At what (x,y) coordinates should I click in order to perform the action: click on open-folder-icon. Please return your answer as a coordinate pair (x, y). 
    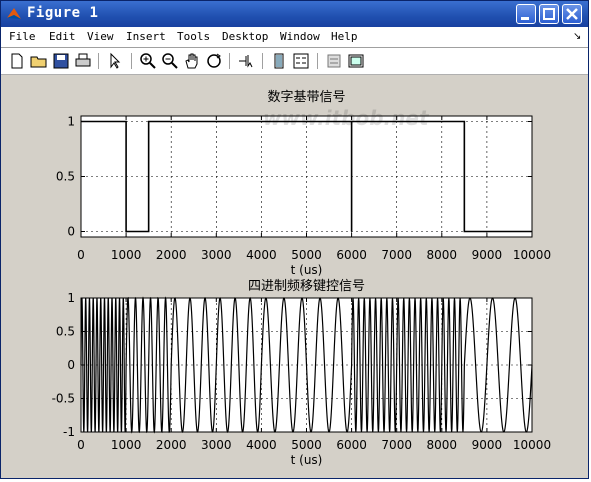
    Looking at the image, I should click on (39, 61).